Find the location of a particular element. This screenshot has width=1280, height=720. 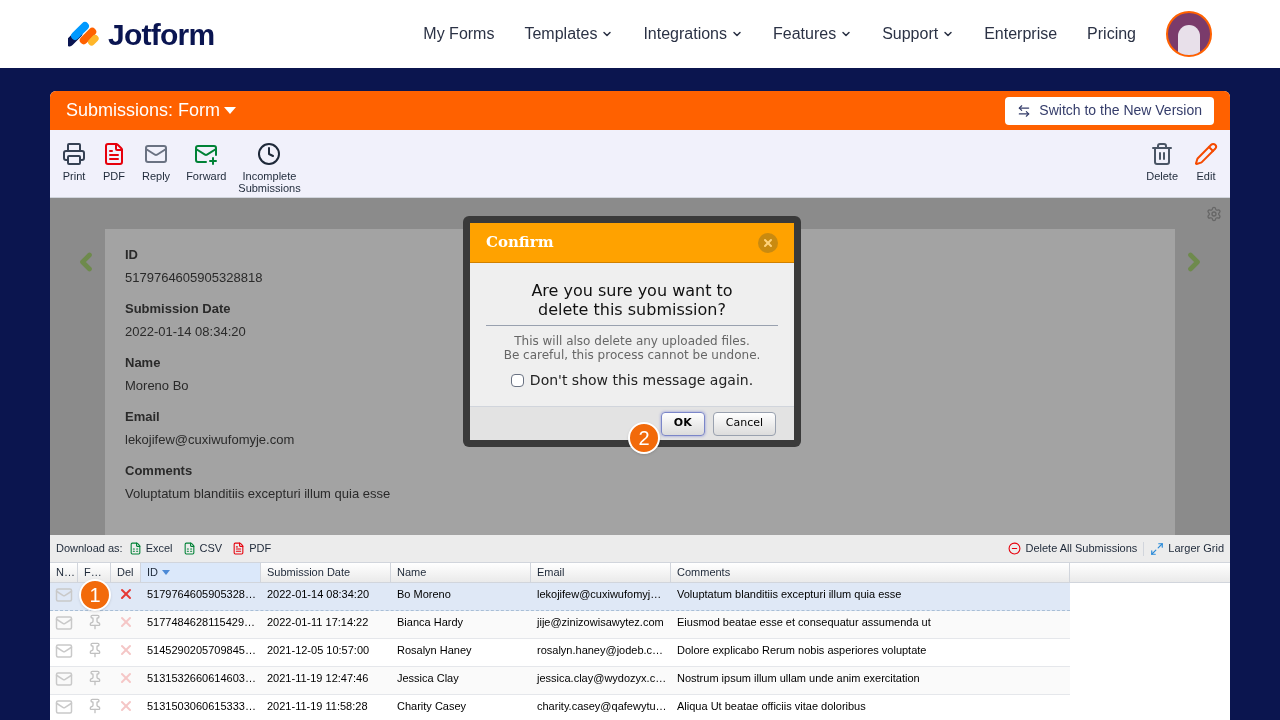

close-icon is located at coordinates (768, 242).